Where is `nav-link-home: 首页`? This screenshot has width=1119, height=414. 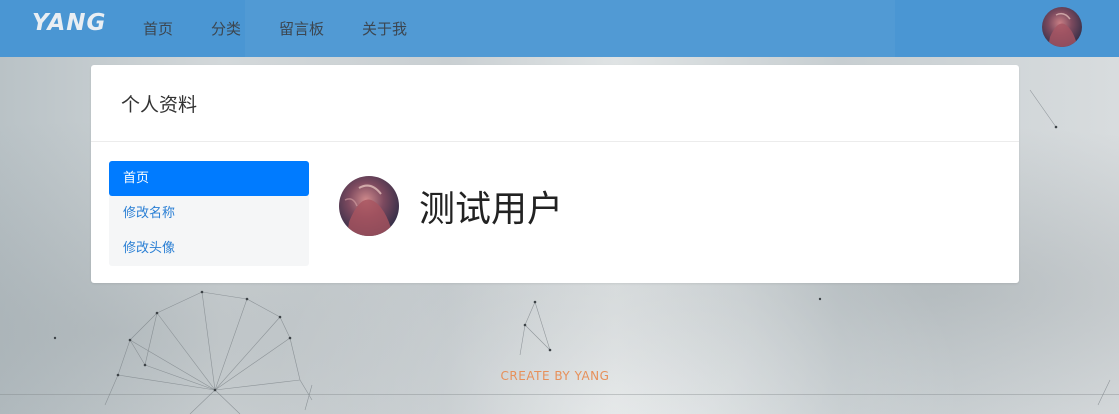
nav-link-home: 首页 is located at coordinates (158, 28).